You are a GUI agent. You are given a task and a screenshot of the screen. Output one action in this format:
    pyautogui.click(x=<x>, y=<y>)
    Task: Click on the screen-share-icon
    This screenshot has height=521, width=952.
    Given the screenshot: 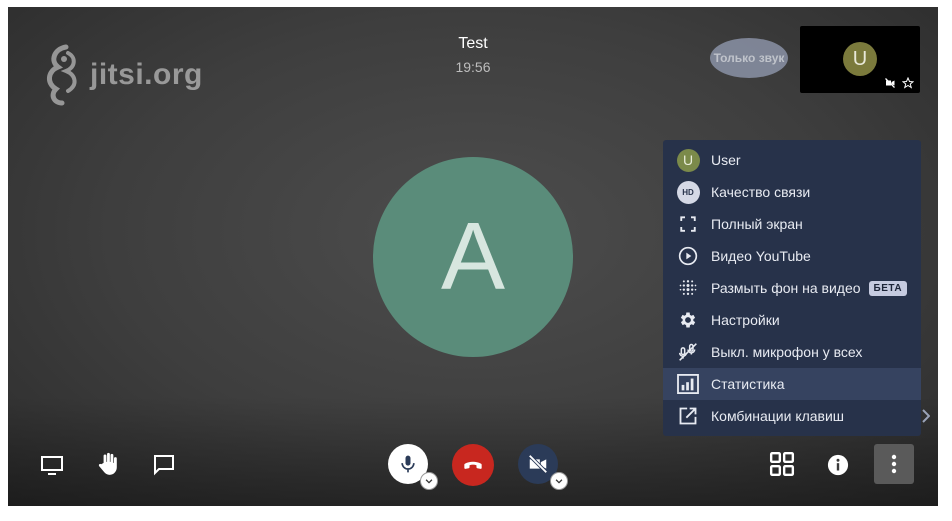 What is the action you would take?
    pyautogui.click(x=52, y=465)
    